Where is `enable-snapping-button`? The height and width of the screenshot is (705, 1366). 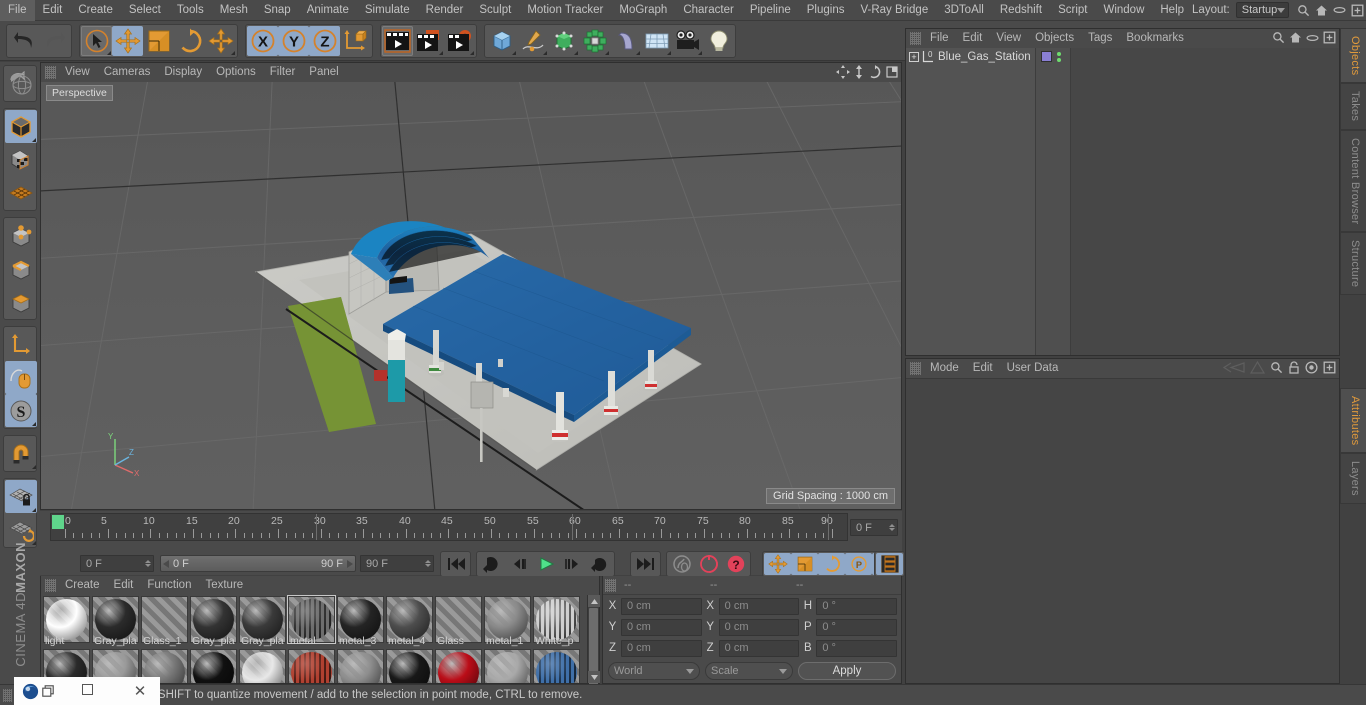 enable-snapping-button is located at coordinates (21, 453).